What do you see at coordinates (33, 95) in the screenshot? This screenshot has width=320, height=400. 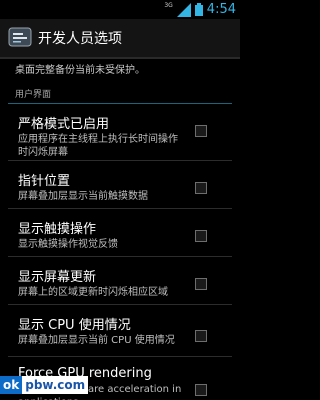 I see `category-header: 用户界面` at bounding box center [33, 95].